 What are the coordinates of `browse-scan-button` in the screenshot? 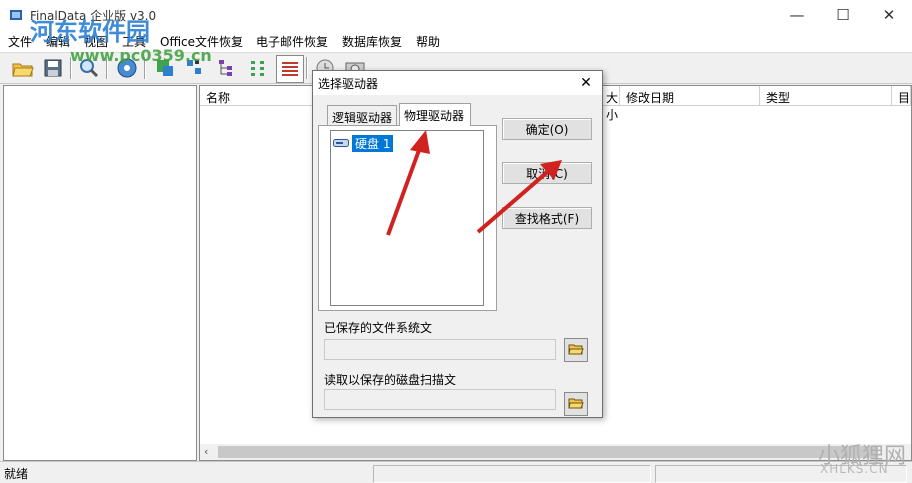 It's located at (576, 404).